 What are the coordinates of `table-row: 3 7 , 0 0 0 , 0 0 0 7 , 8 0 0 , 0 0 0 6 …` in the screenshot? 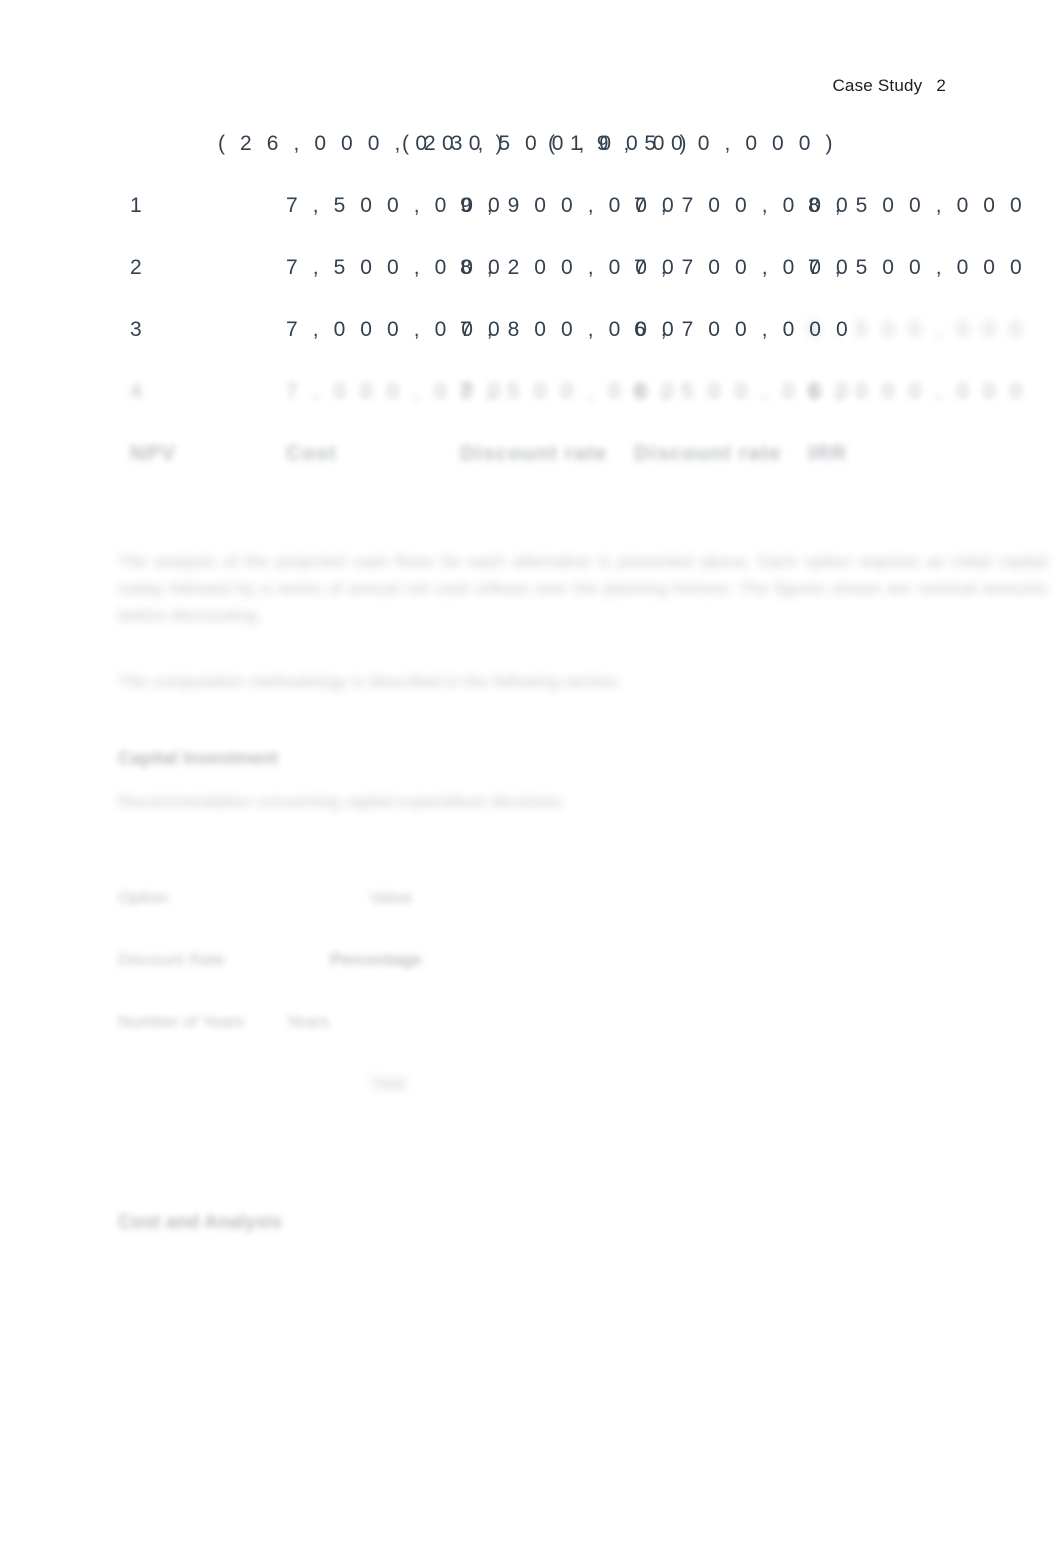 It's located at (570, 349).